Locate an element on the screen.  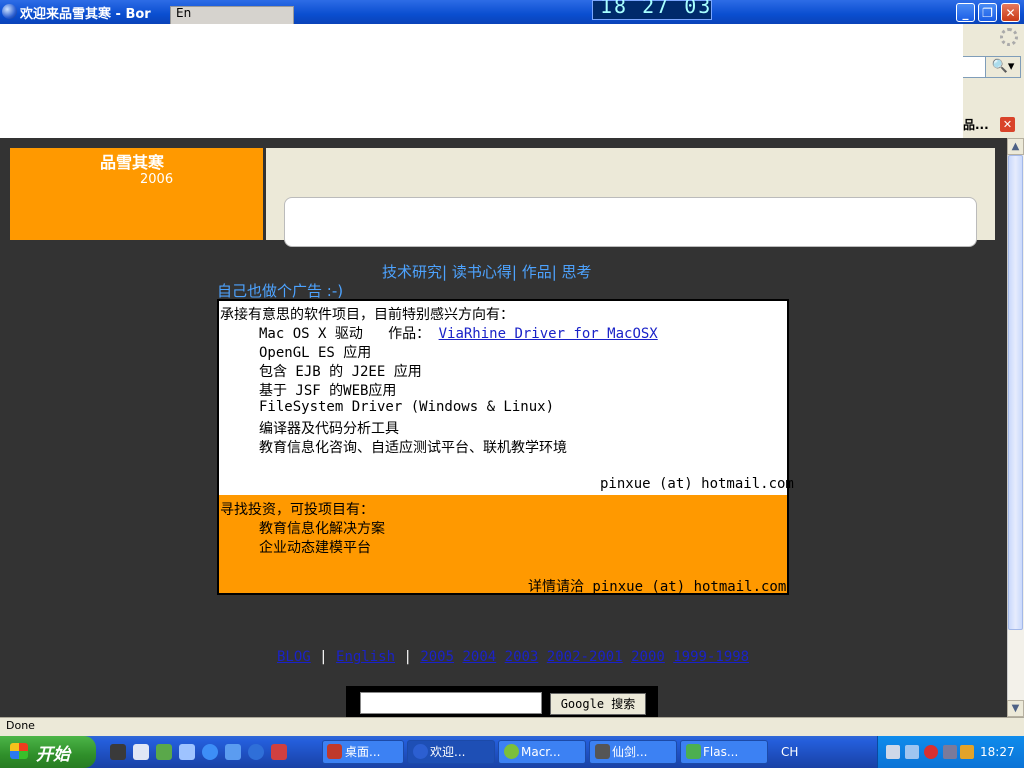
desktop-task-icon is located at coordinates (334, 751).